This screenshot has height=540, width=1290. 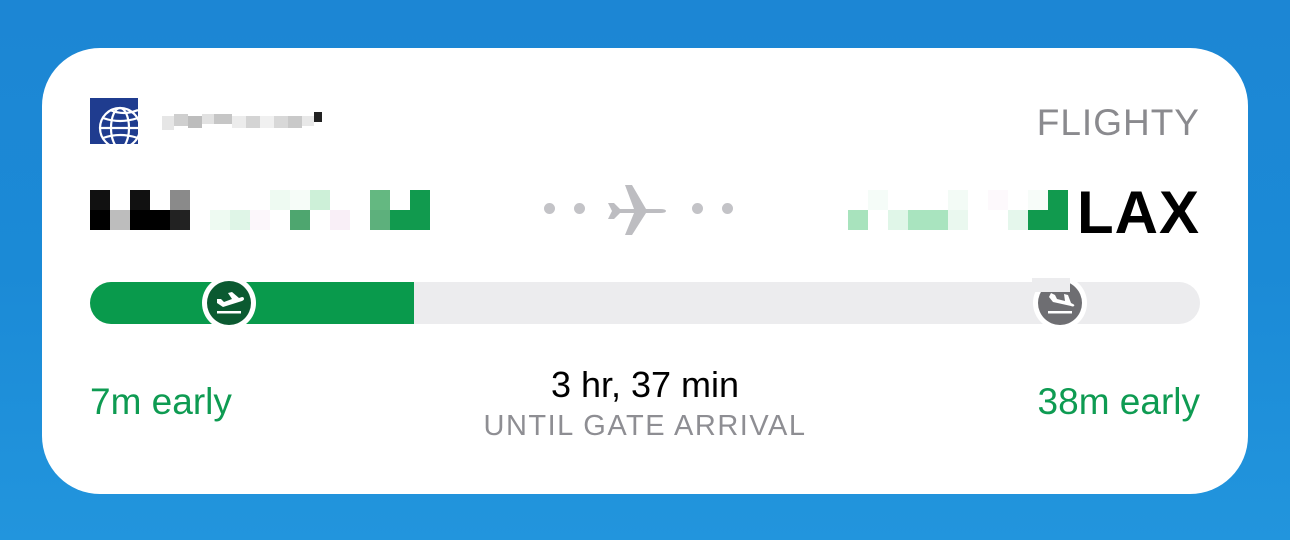 What do you see at coordinates (1118, 401) in the screenshot?
I see `arrival-status: 38m early` at bounding box center [1118, 401].